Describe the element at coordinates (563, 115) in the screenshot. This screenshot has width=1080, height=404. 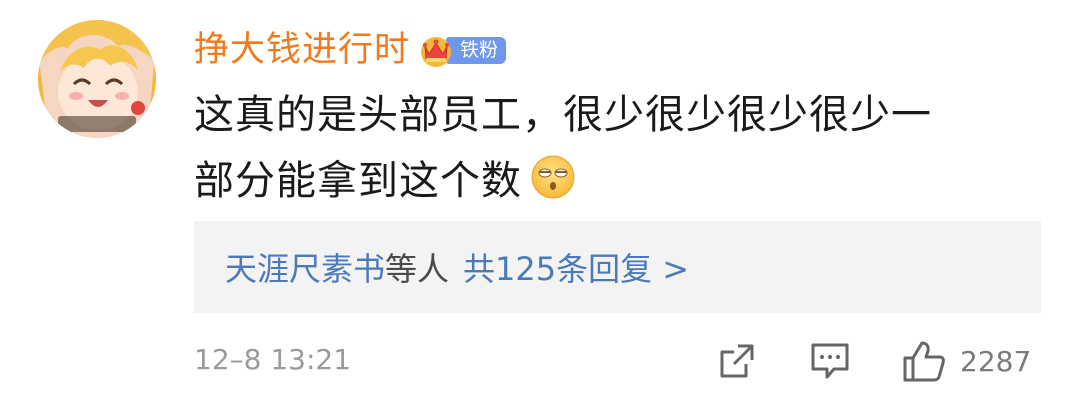
I see `comment-line-1: 这真的是头部员工，很少很少很少很少一` at that location.